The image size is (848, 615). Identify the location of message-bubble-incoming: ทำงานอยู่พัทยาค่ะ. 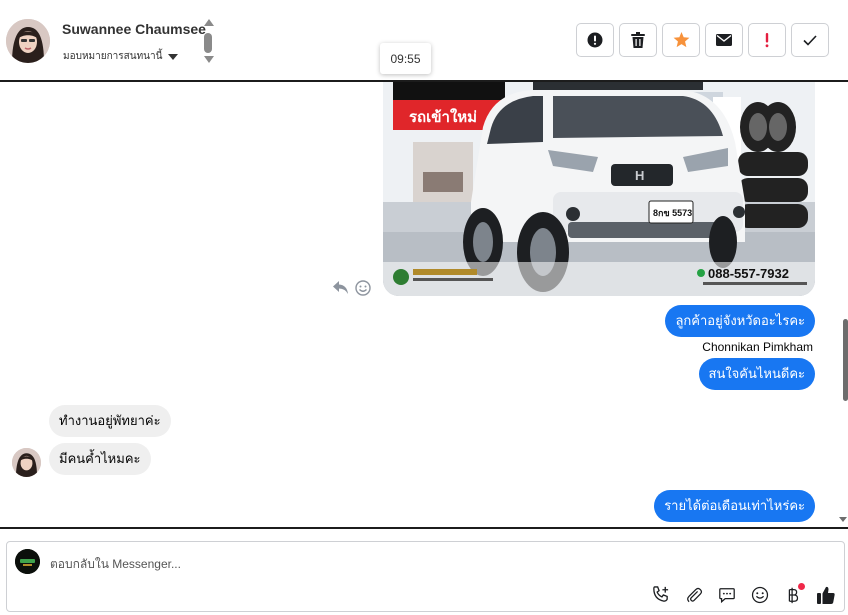
(110, 421).